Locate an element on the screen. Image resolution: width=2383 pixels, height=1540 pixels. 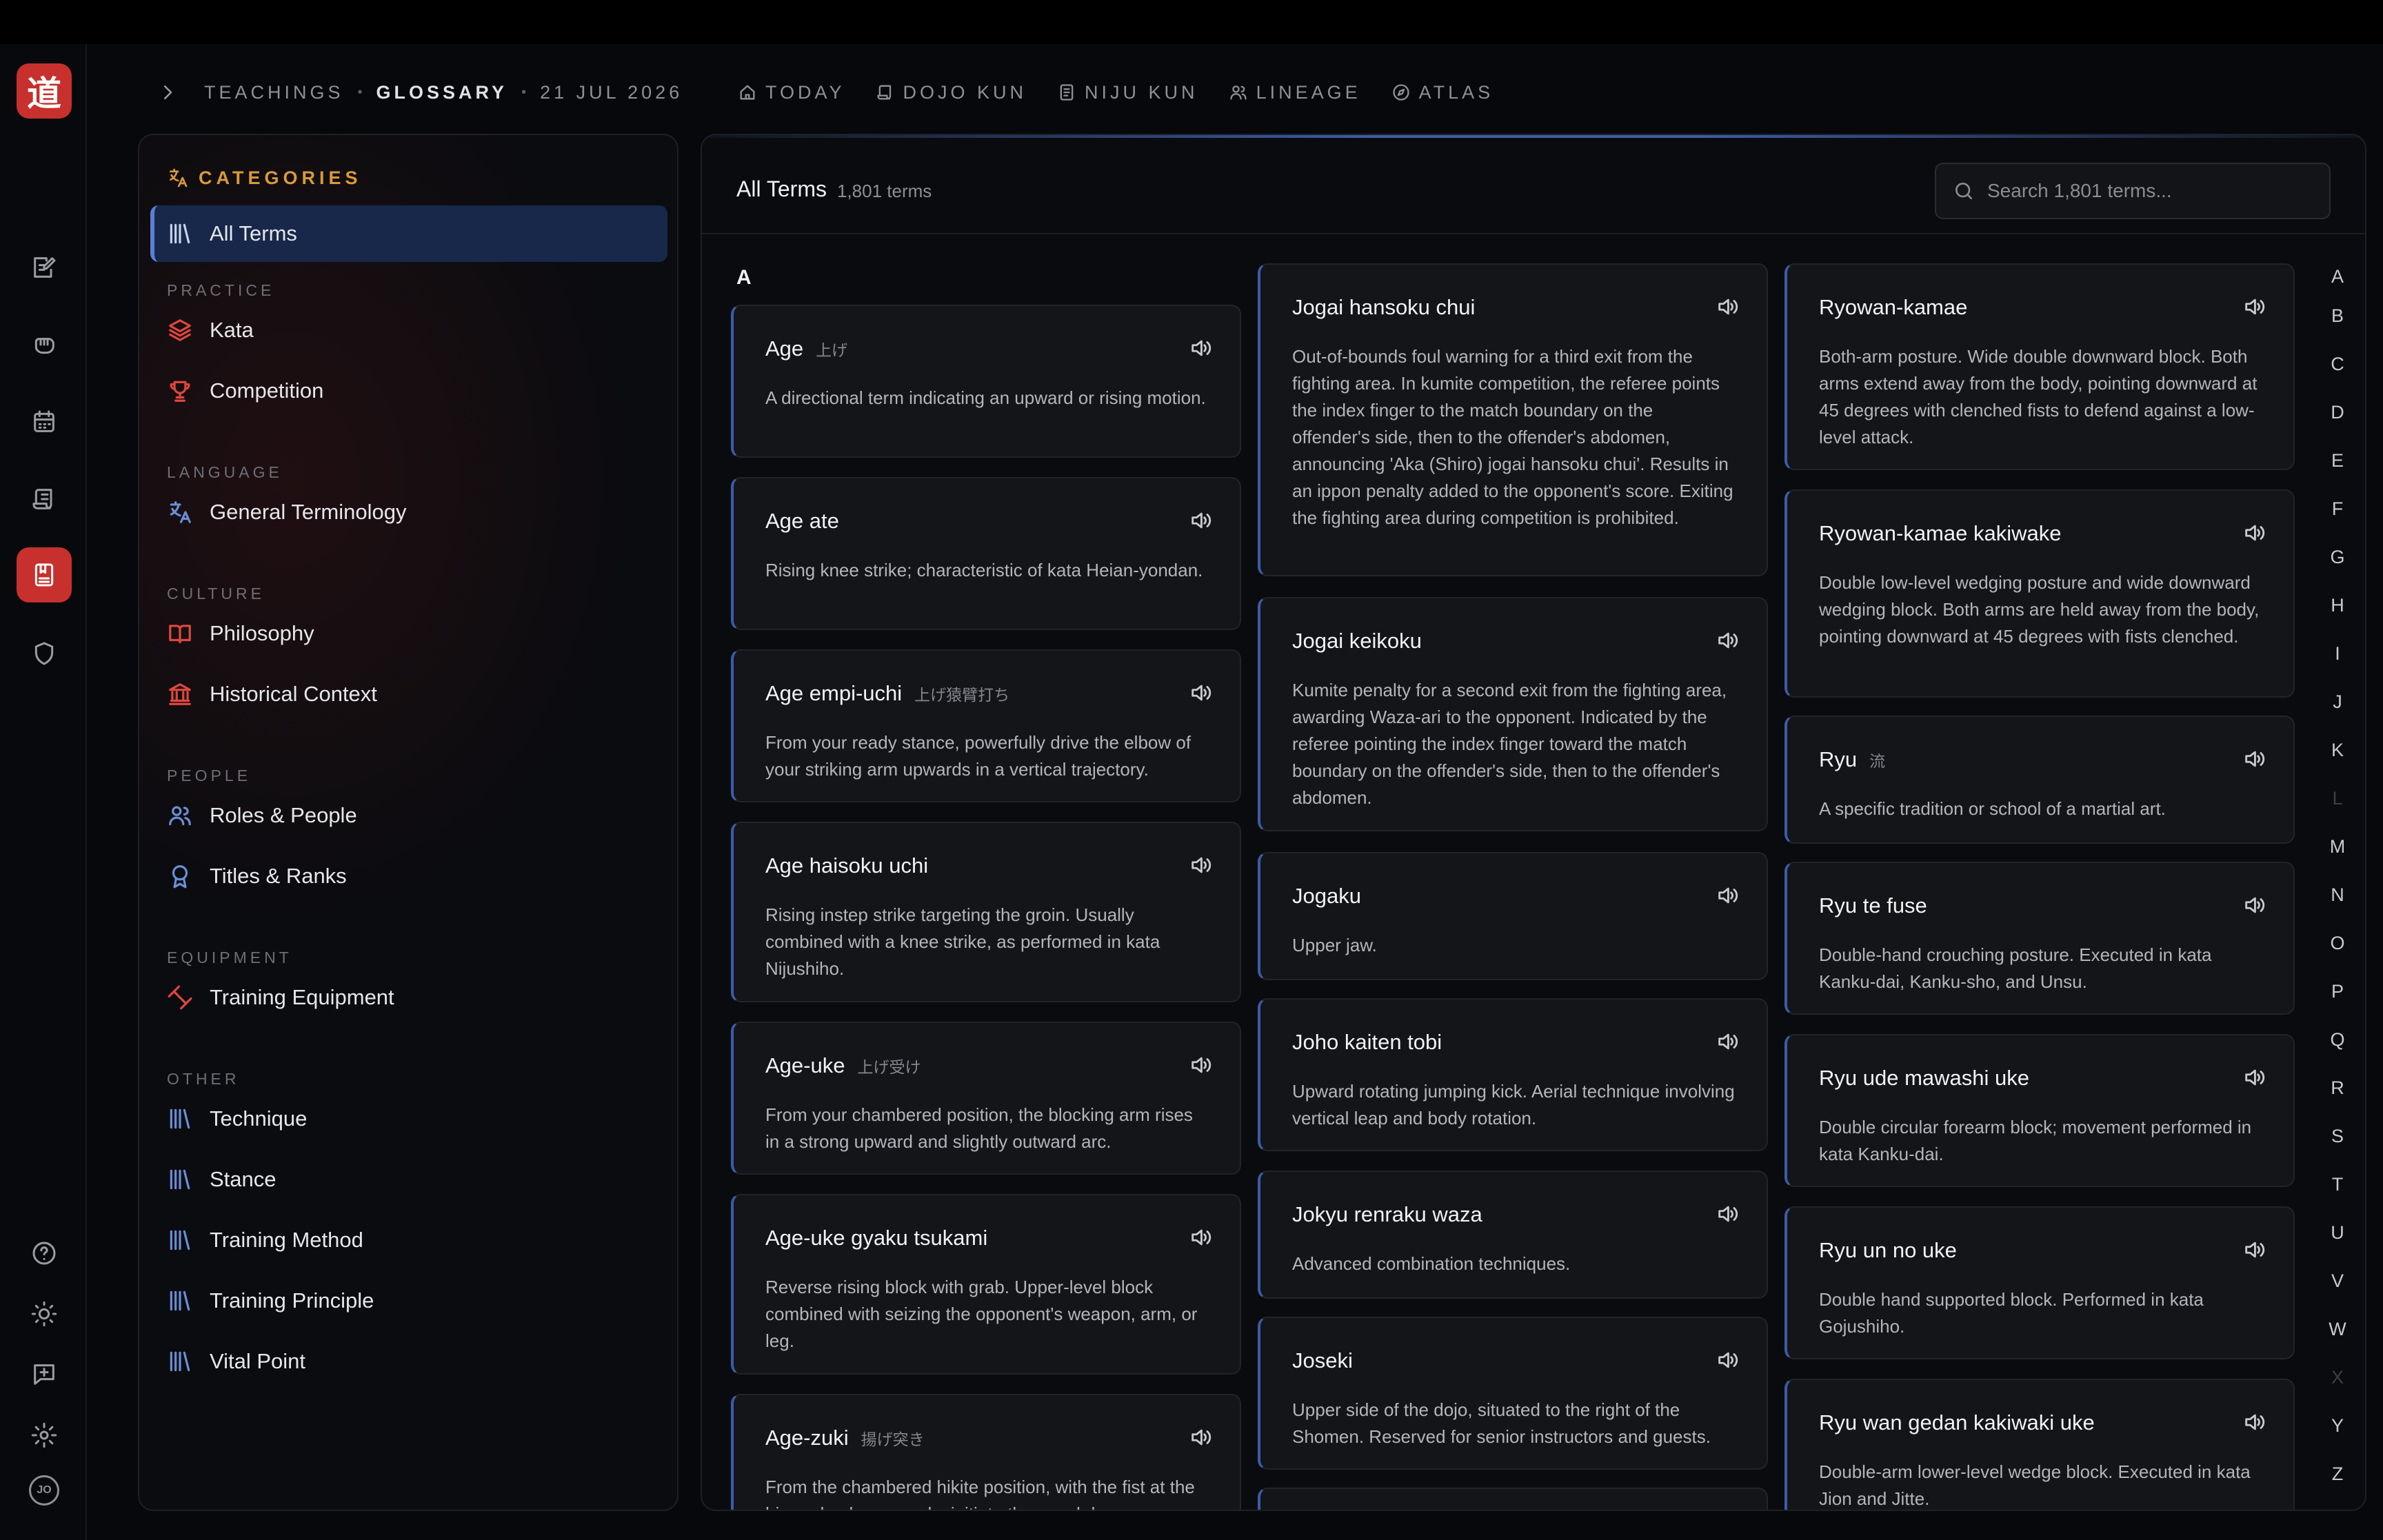
alpha-letter: P is located at coordinates (2337, 992).